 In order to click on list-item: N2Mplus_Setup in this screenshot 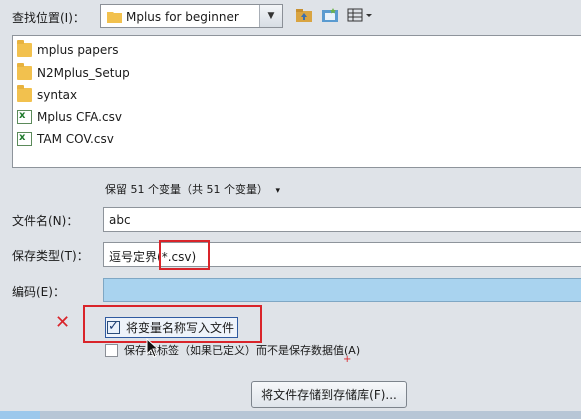, I will do `click(73, 72)`.